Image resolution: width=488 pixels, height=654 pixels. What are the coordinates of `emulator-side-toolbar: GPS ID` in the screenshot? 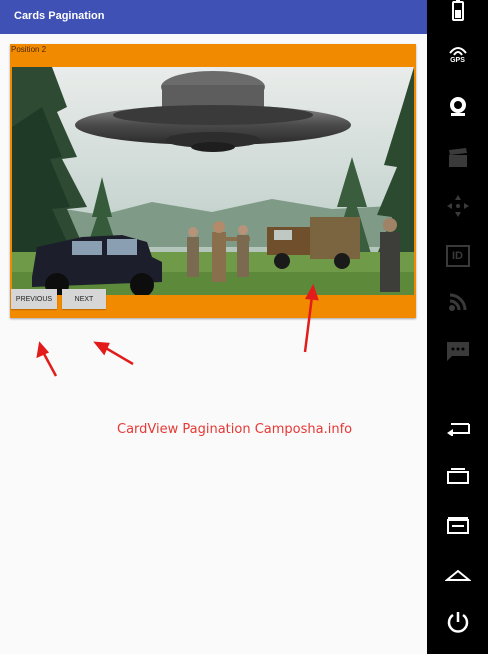 It's located at (457, 327).